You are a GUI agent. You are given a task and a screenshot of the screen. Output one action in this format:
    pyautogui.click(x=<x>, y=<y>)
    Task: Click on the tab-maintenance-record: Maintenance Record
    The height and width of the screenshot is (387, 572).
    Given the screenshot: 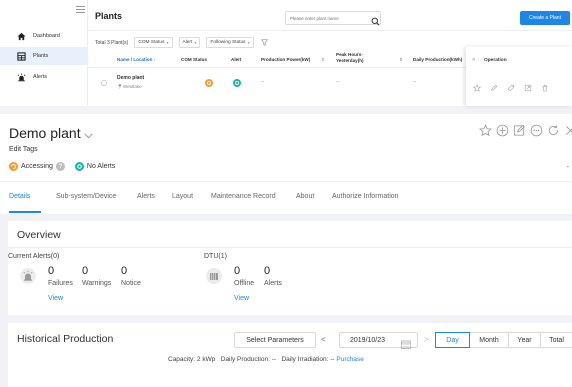 What is the action you would take?
    pyautogui.click(x=243, y=196)
    